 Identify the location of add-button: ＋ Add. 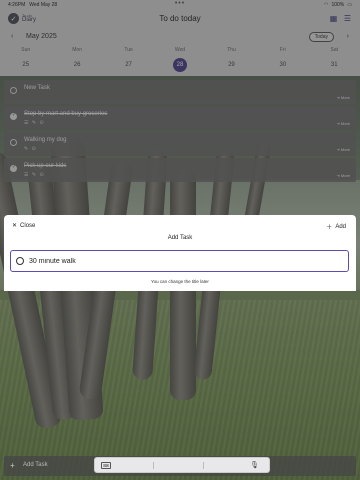
(336, 227).